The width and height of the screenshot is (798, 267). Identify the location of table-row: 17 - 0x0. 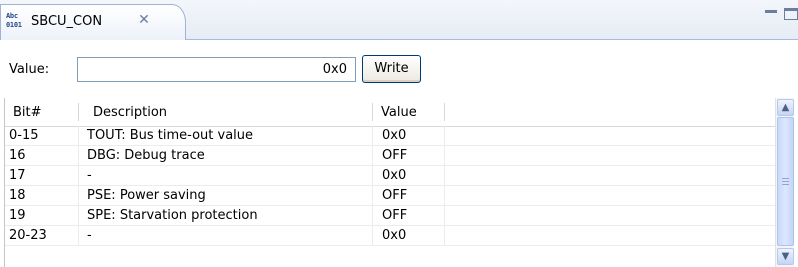
(392, 176).